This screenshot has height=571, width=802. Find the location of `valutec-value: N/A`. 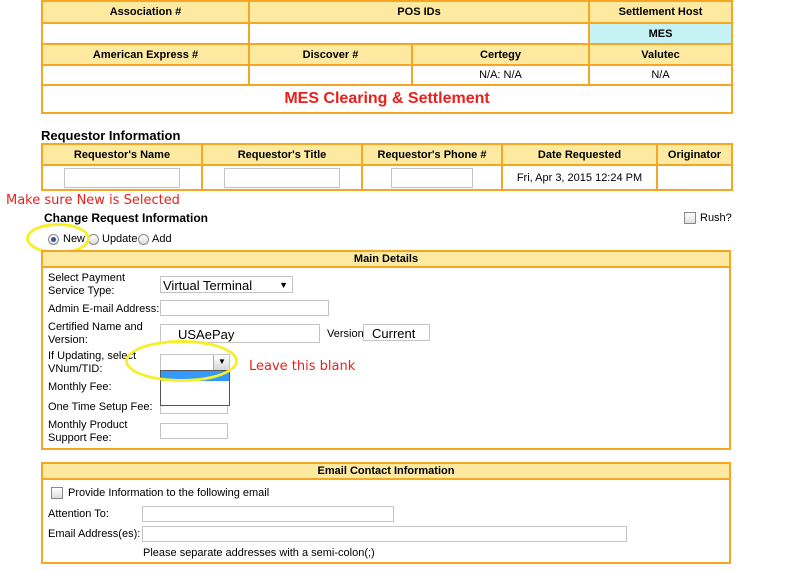

valutec-value: N/A is located at coordinates (660, 75).